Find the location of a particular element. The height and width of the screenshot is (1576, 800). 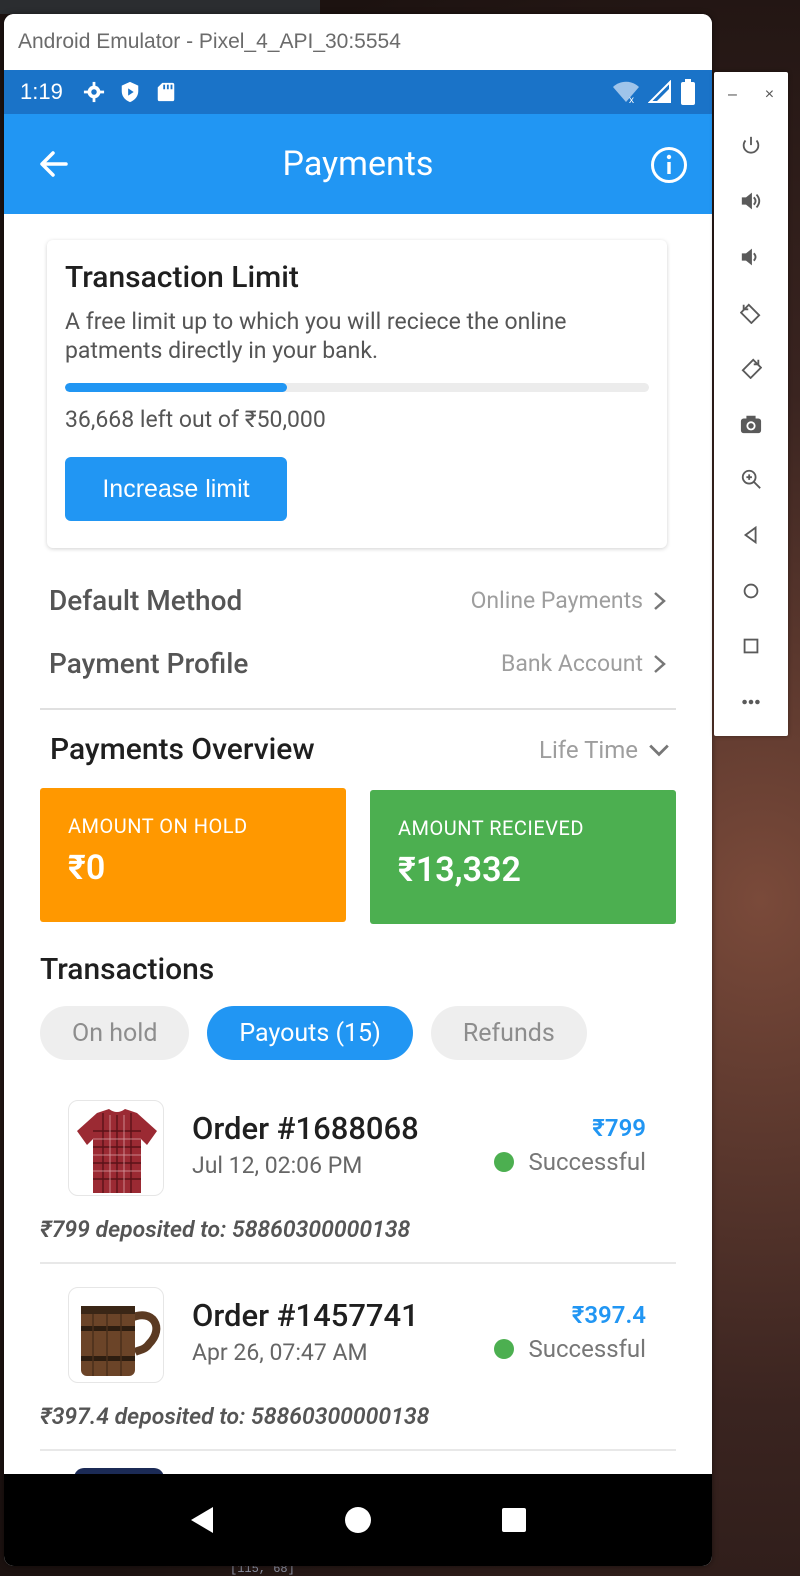

rotate-left-button is located at coordinates (751, 313).